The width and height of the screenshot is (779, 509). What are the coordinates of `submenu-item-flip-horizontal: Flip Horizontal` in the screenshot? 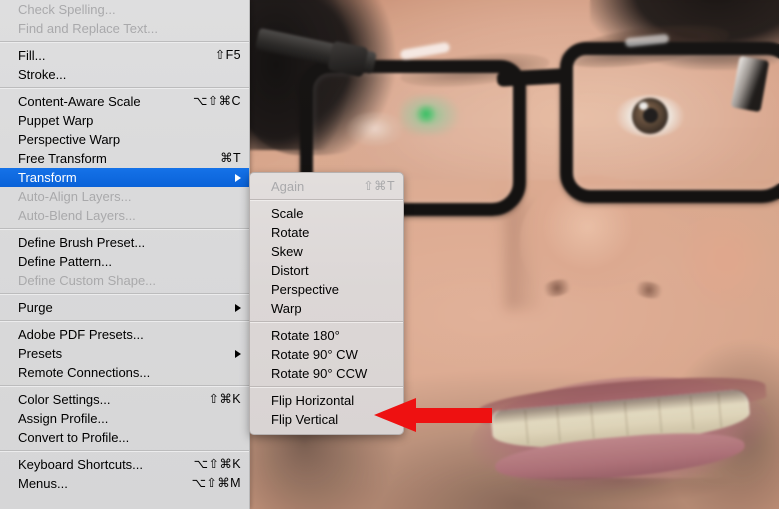 It's located at (326, 400).